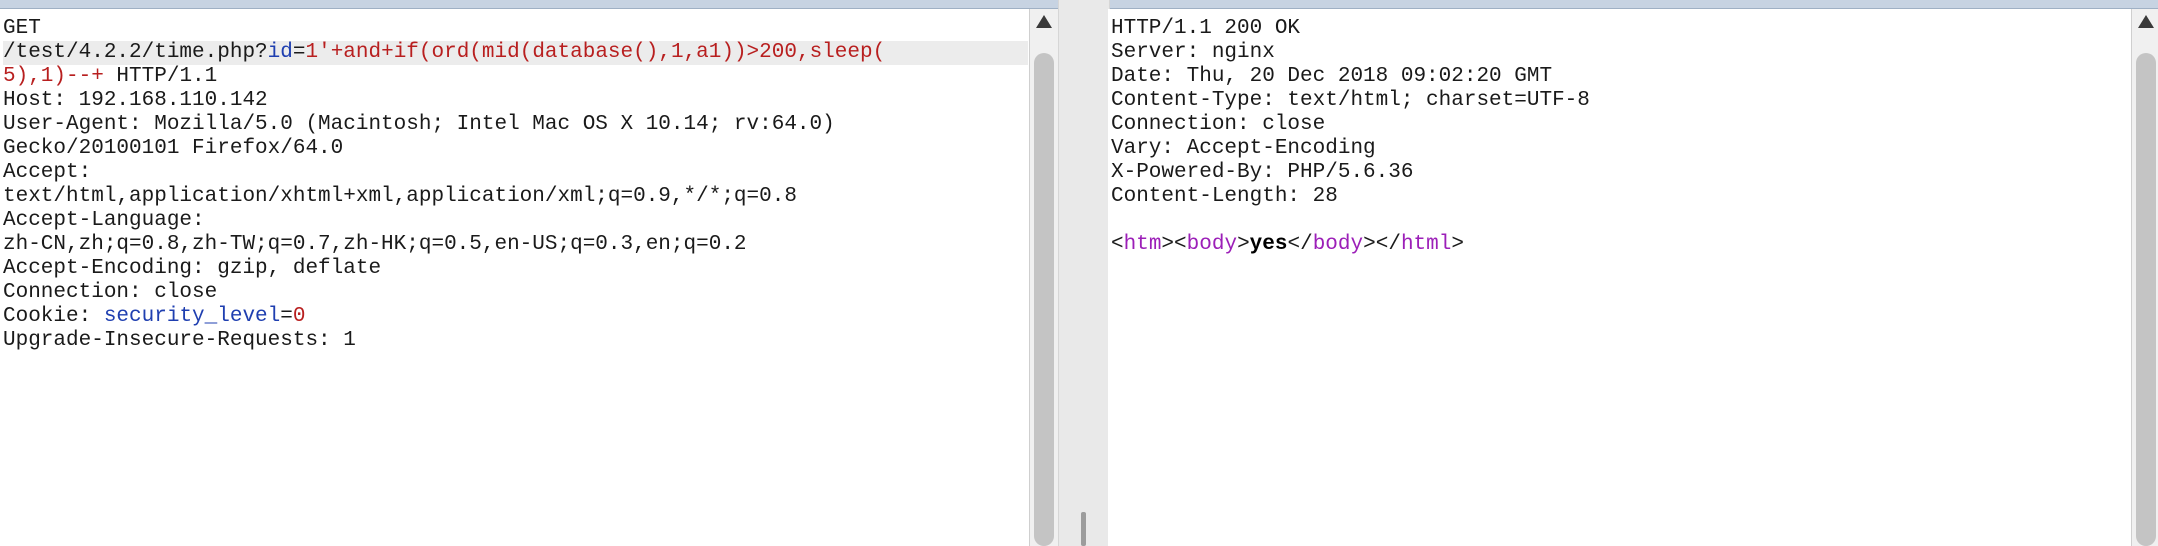  I want to click on request-token: Accept-Language:, so click(104, 220).